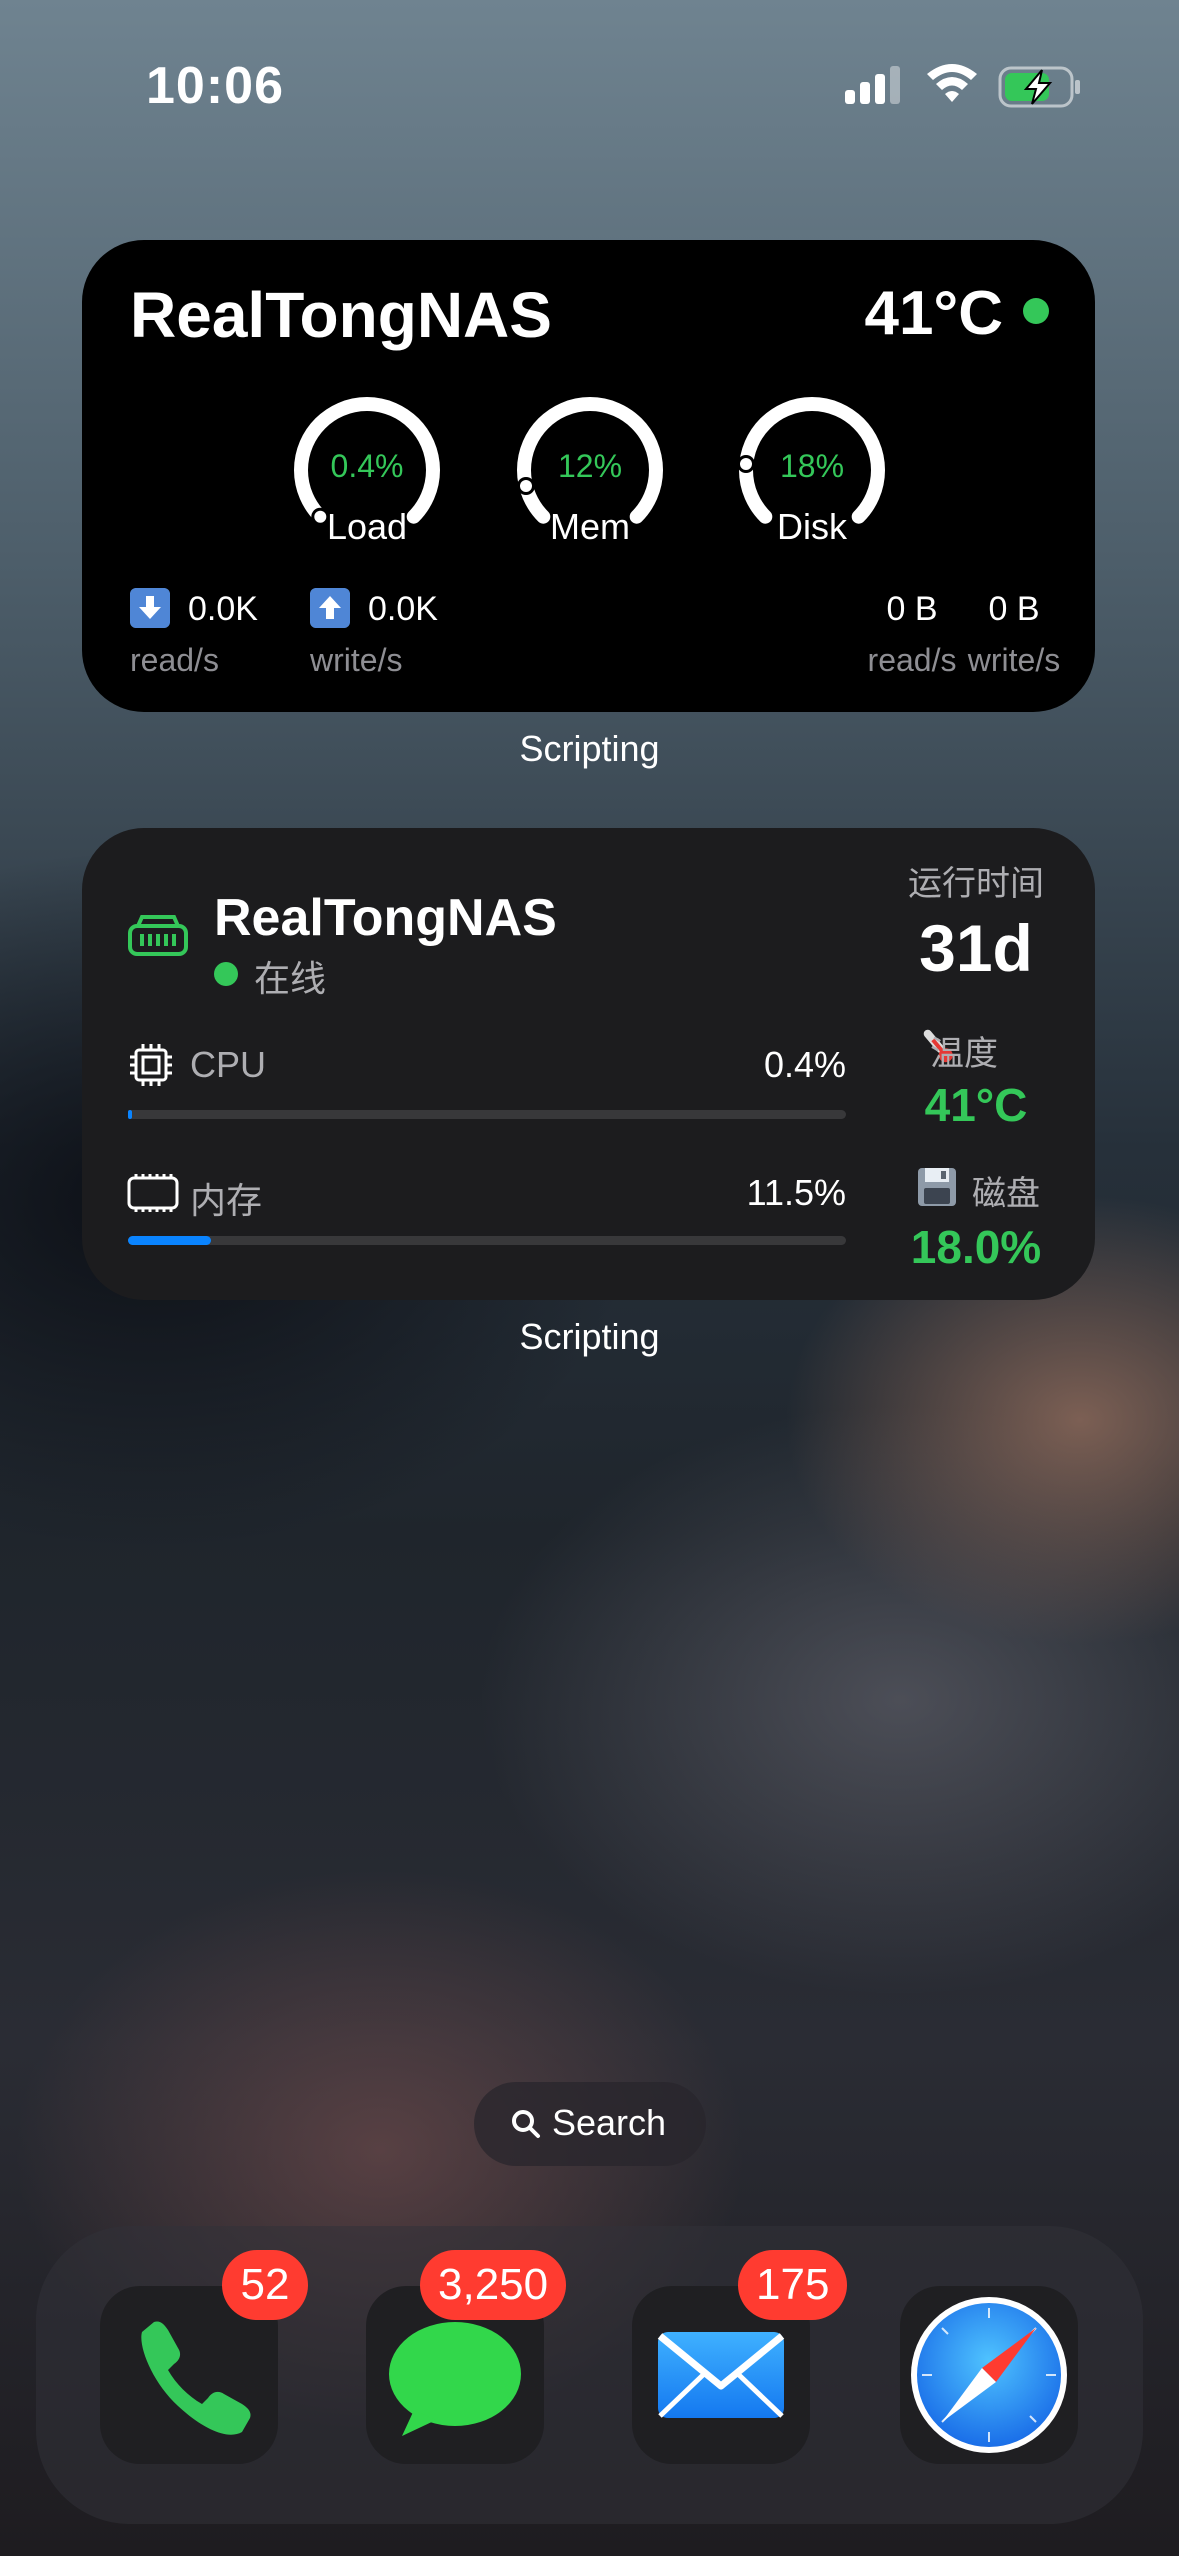  I want to click on messages-badge: 3,250, so click(493, 2285).